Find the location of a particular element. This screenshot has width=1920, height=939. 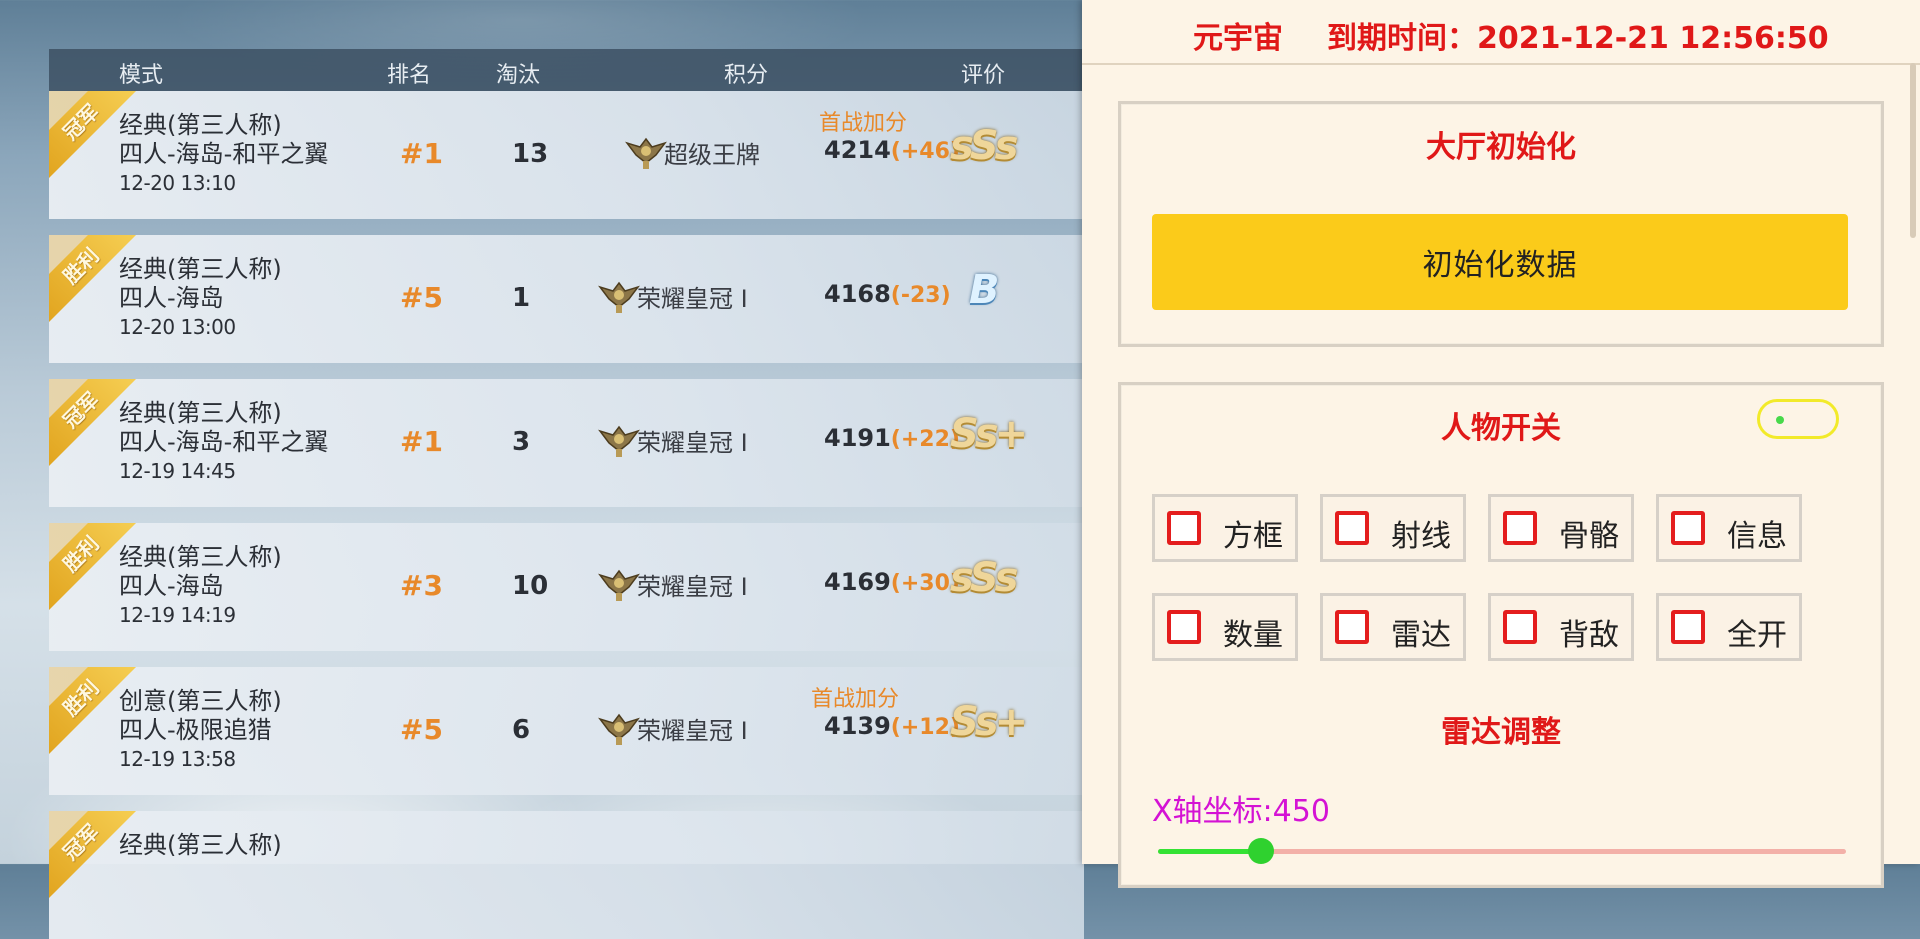

option-checkbox: 数量 is located at coordinates (1225, 627).